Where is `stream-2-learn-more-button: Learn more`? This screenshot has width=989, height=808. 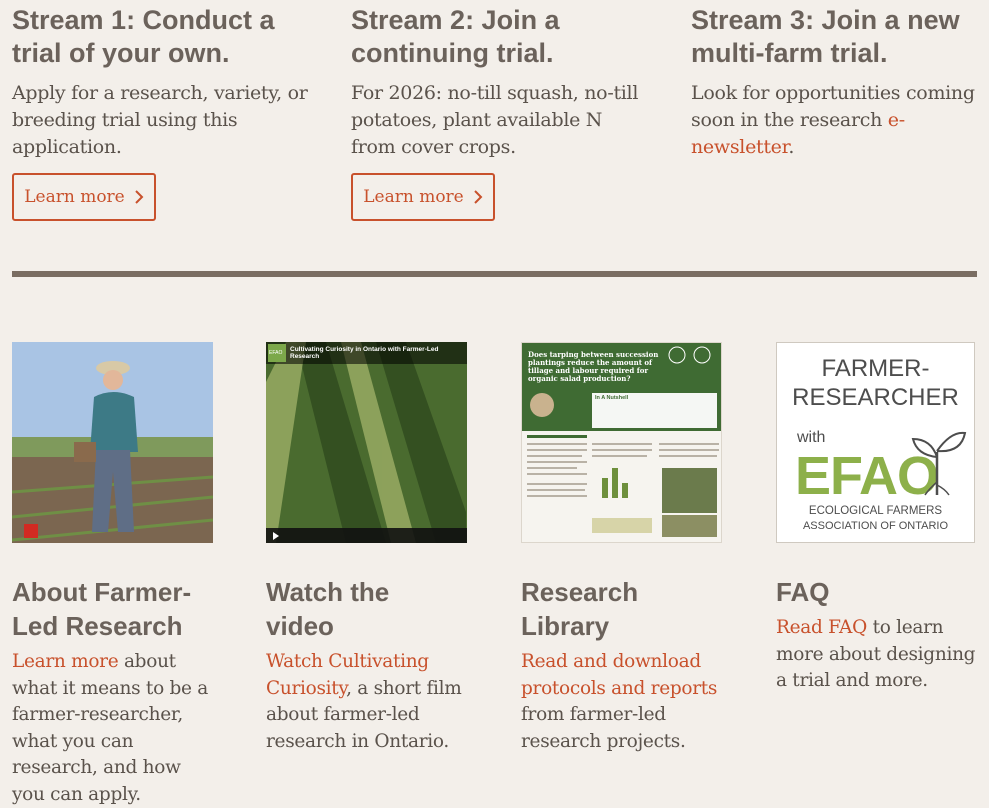
stream-2-learn-more-button: Learn more is located at coordinates (423, 197).